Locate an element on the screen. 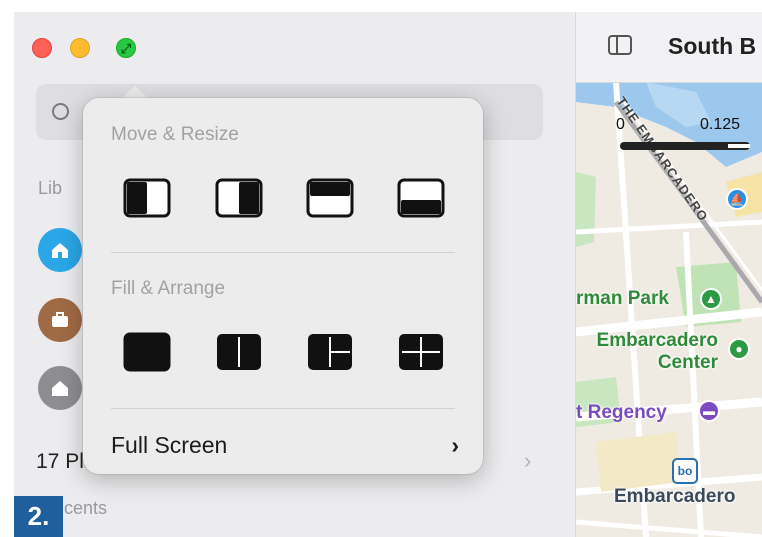  poi-station-label: Embarcadero is located at coordinates (674, 497).